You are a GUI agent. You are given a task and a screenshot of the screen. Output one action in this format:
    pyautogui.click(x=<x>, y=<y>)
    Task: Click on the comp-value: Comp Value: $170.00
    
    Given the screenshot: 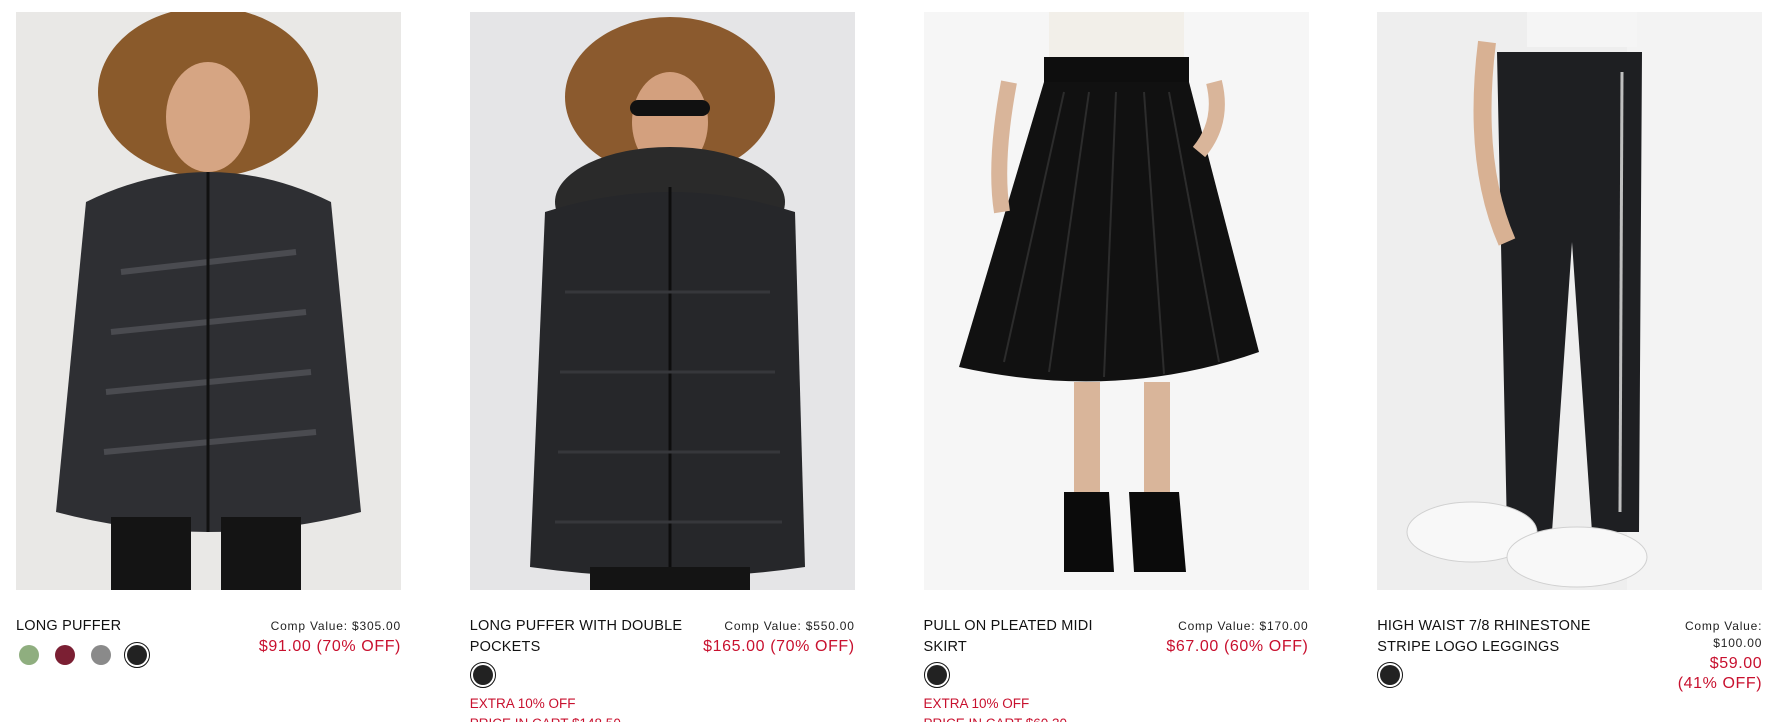 What is the action you would take?
    pyautogui.click(x=1243, y=626)
    